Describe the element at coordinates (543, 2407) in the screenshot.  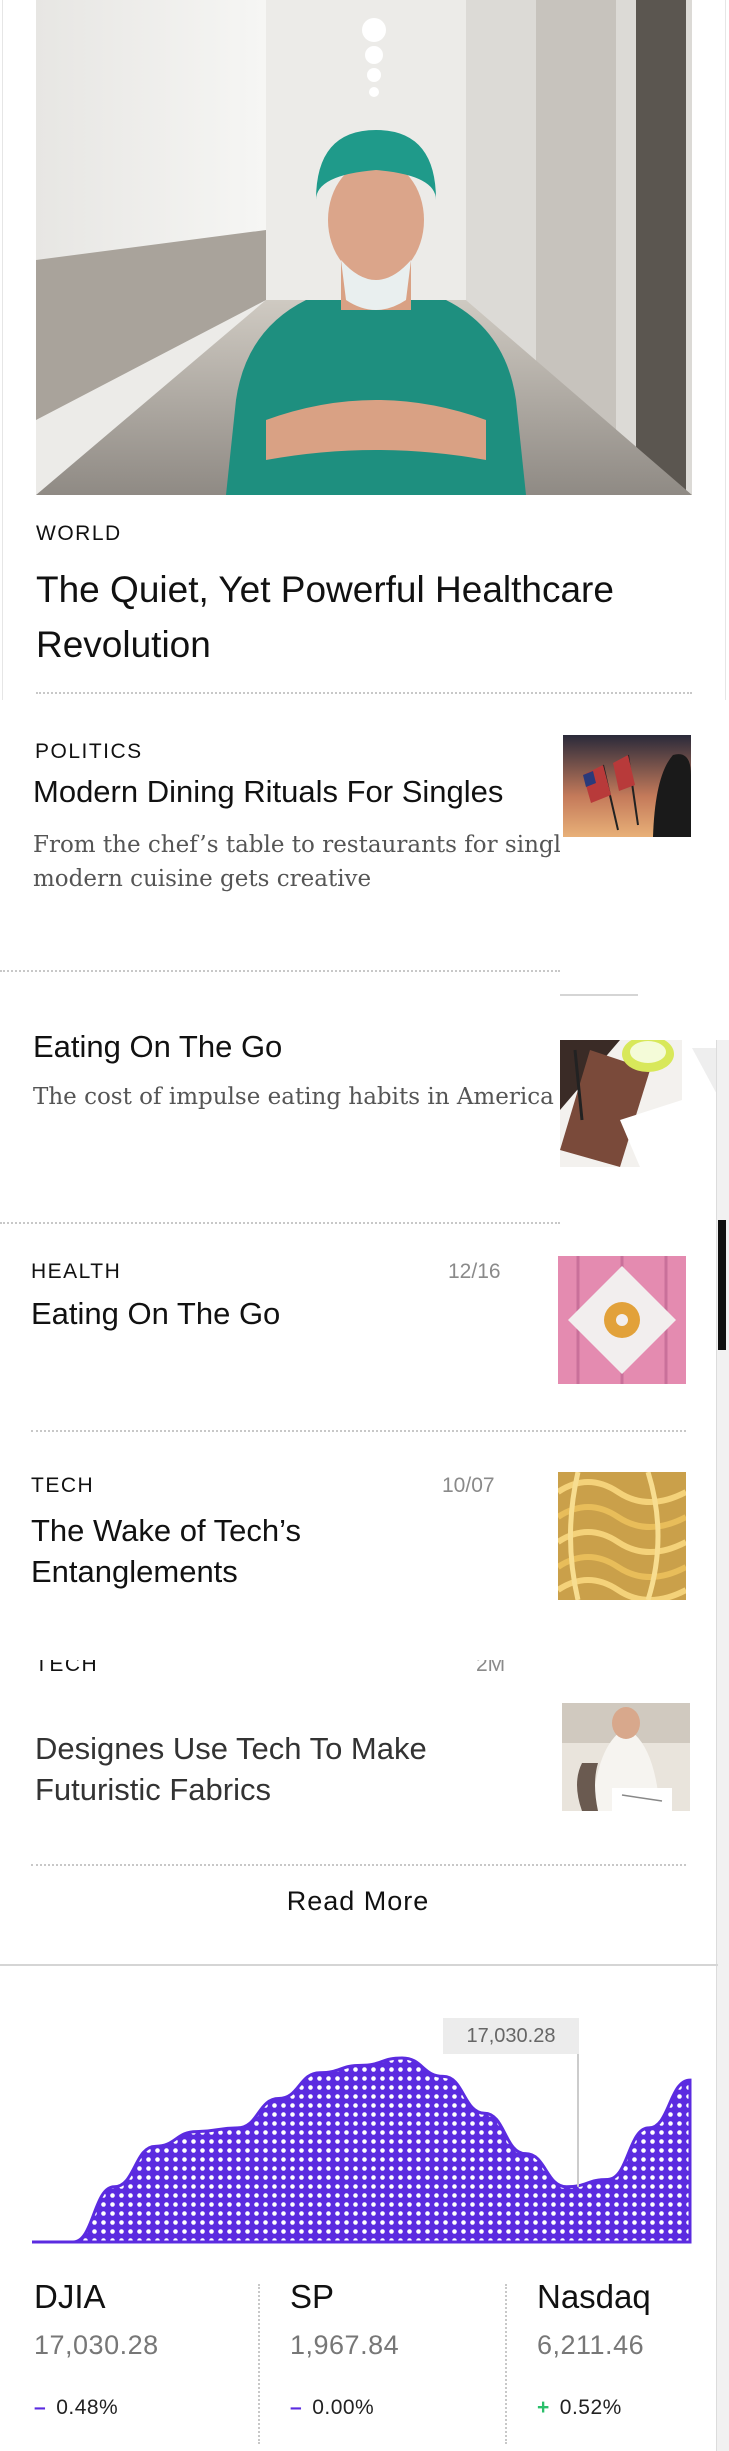
I see `plus-icon: +` at that location.